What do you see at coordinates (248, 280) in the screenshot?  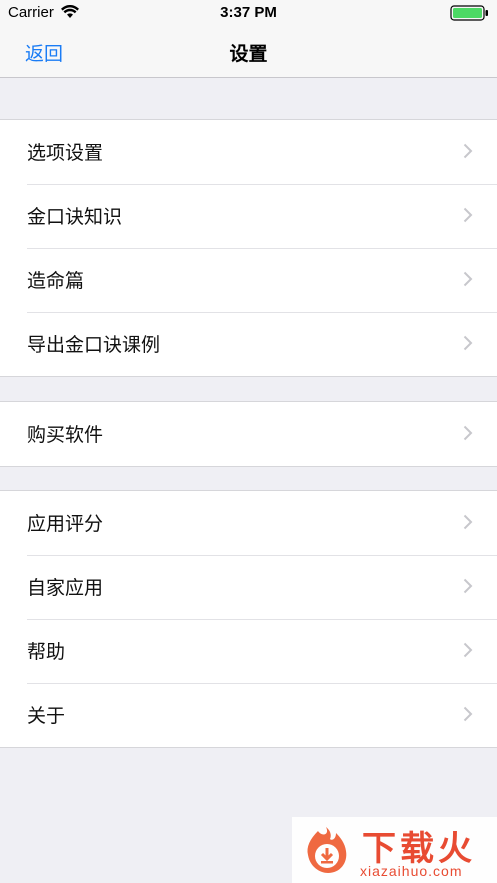 I see `settings-row-zaoming: 造命篇` at bounding box center [248, 280].